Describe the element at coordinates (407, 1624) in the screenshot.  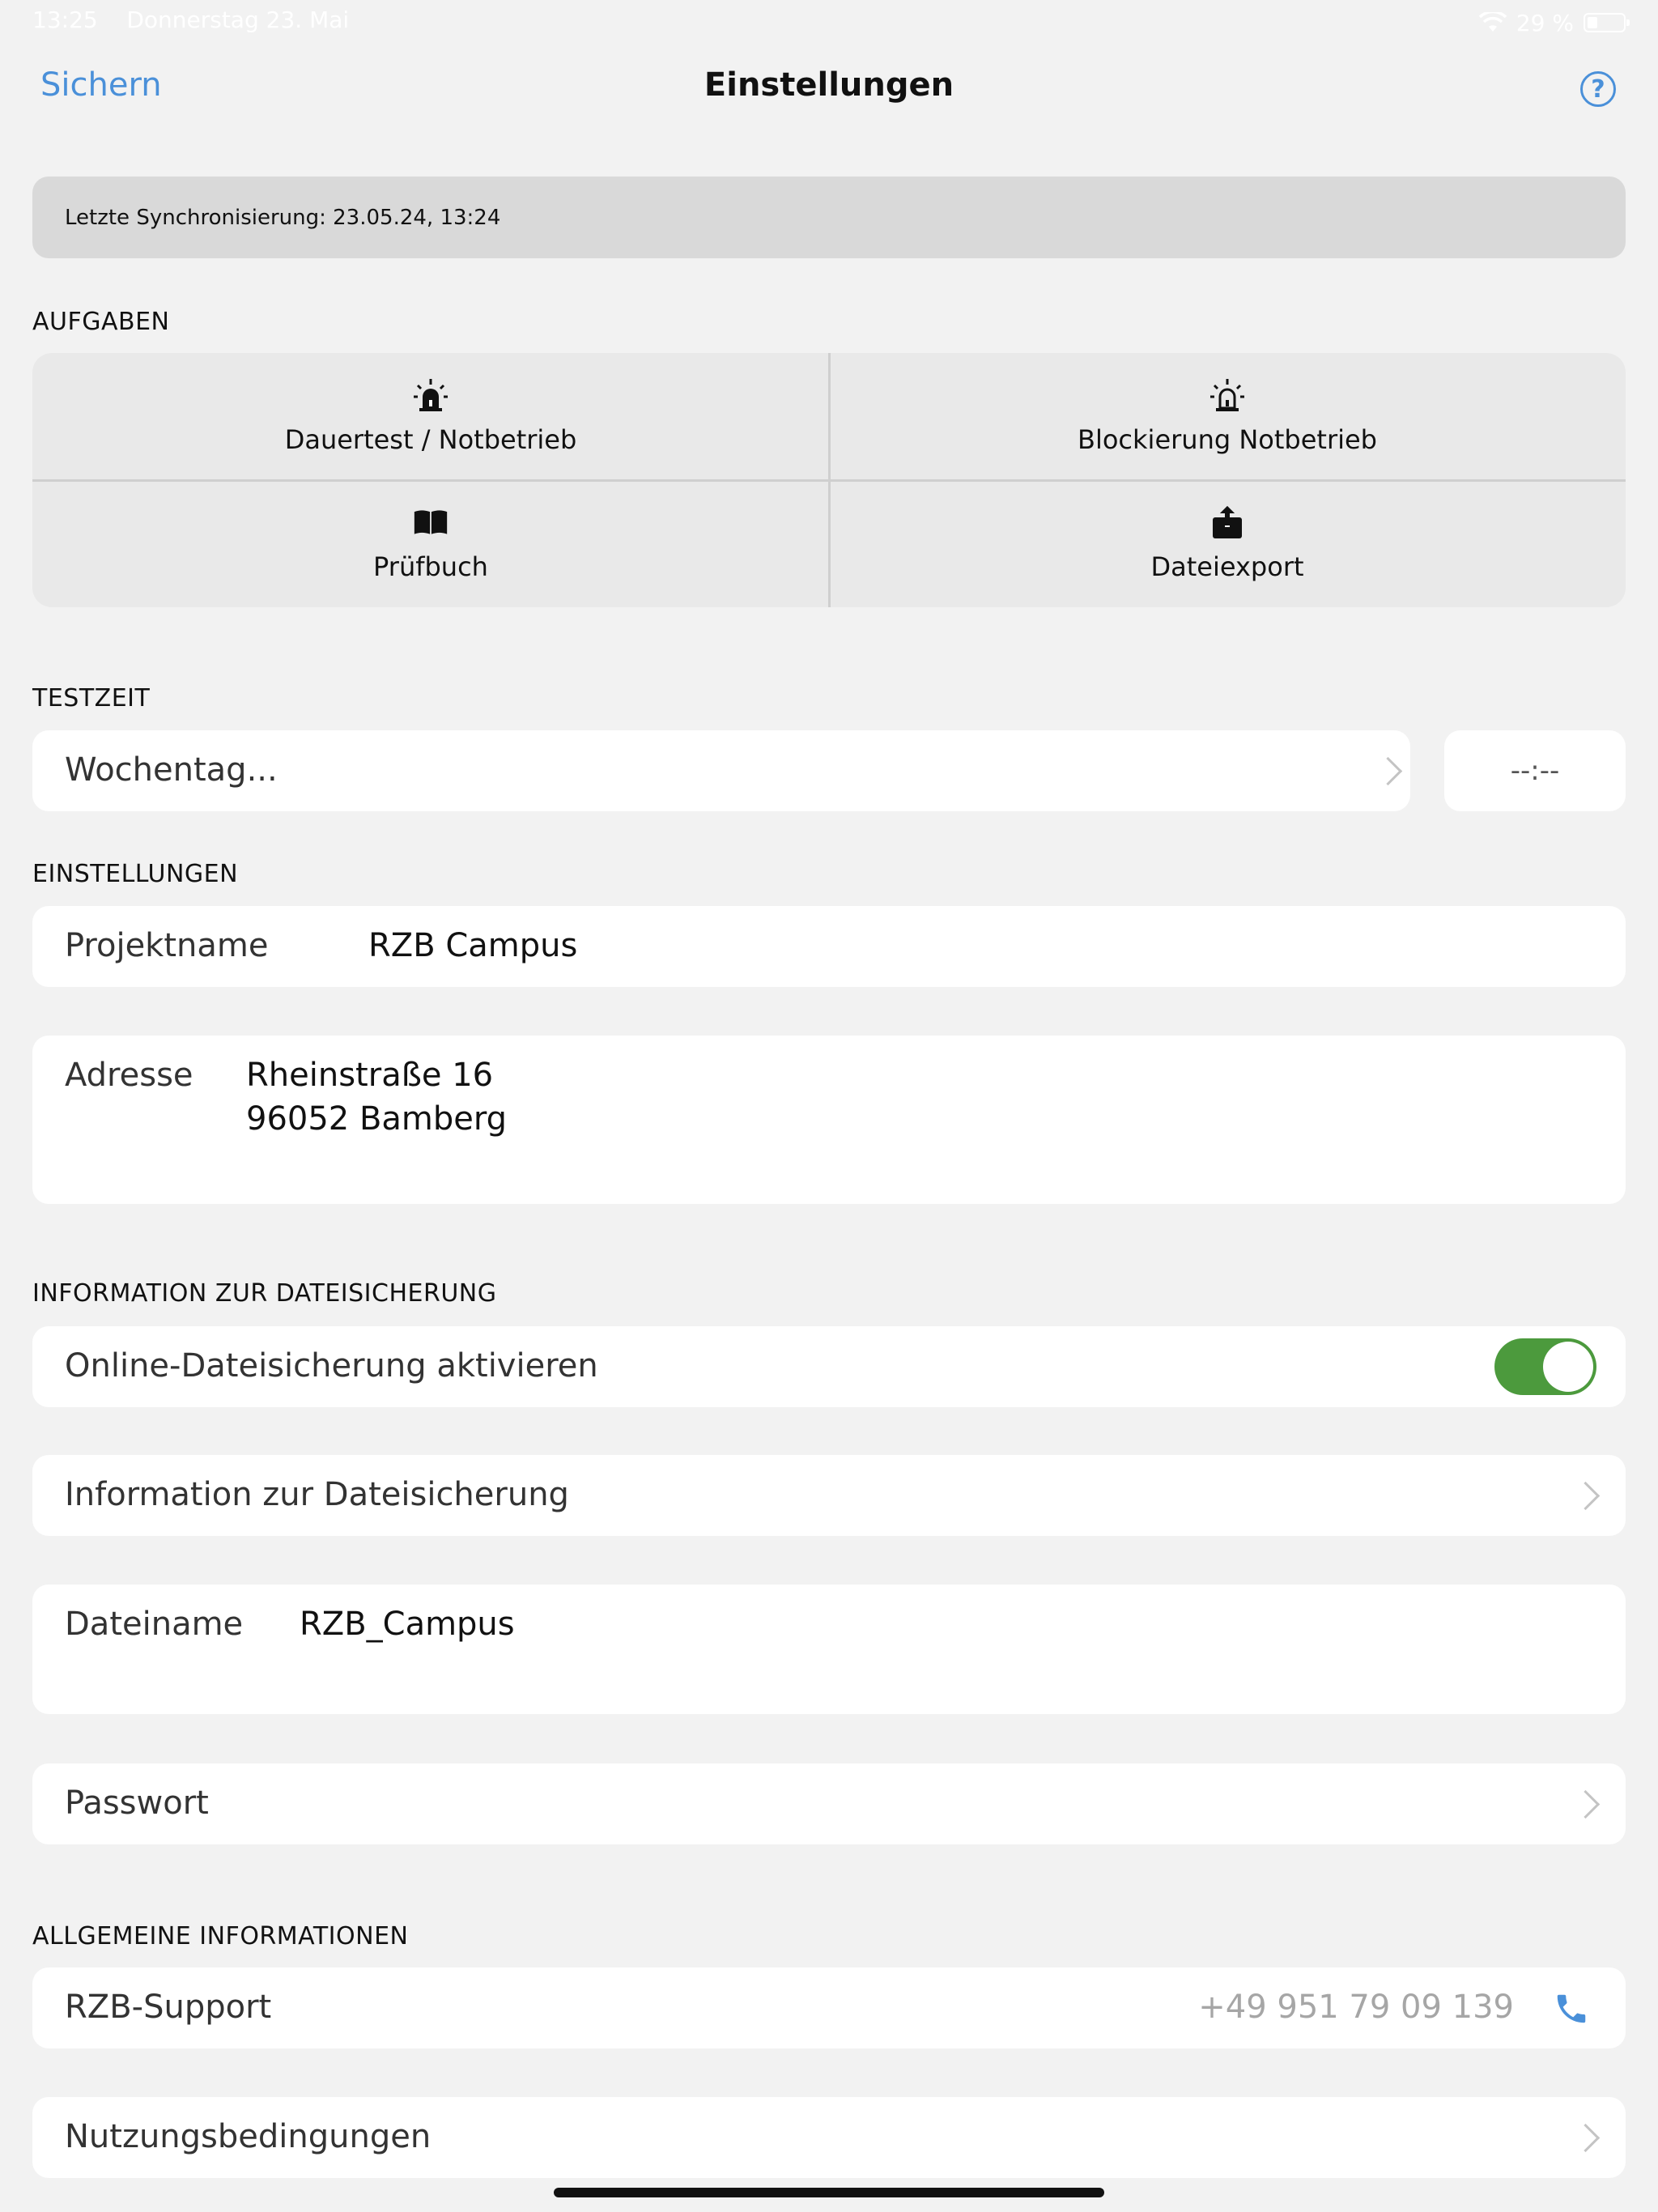
I see `filename-value: RZB_Campus` at that location.